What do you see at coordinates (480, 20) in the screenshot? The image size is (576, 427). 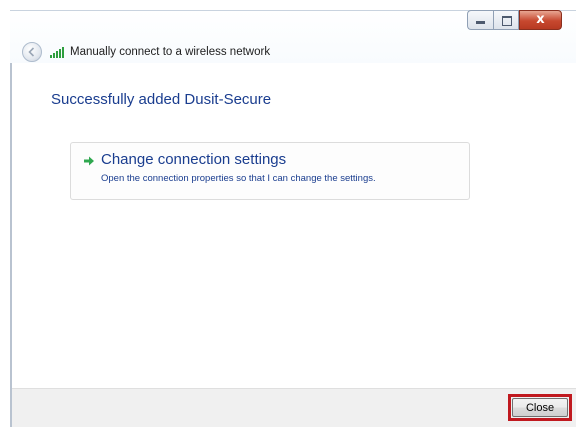 I see `minimize-button` at bounding box center [480, 20].